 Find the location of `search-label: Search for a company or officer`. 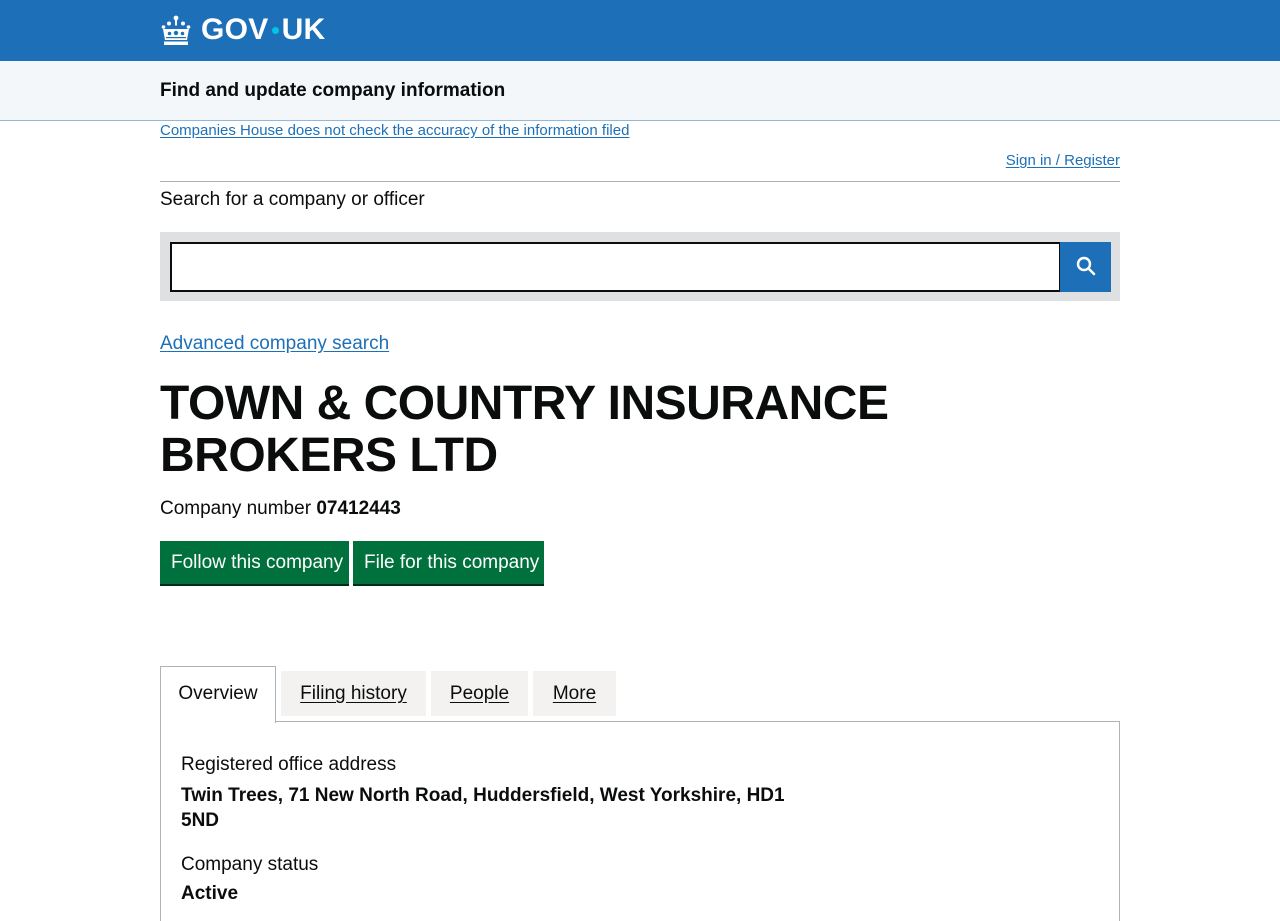

search-label: Search for a company or officer is located at coordinates (292, 199).